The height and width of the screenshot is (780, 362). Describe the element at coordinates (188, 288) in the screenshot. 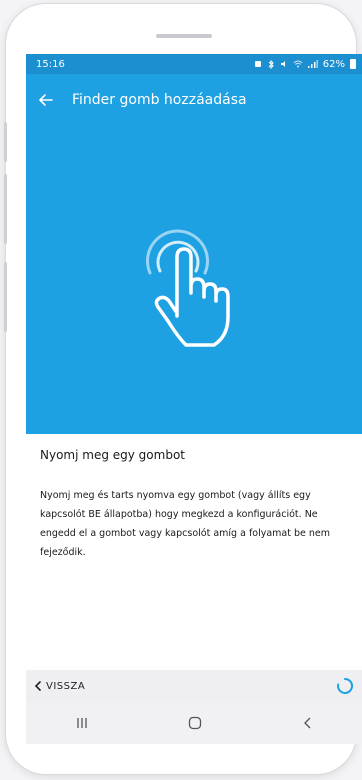

I see `hand-press-icon` at that location.